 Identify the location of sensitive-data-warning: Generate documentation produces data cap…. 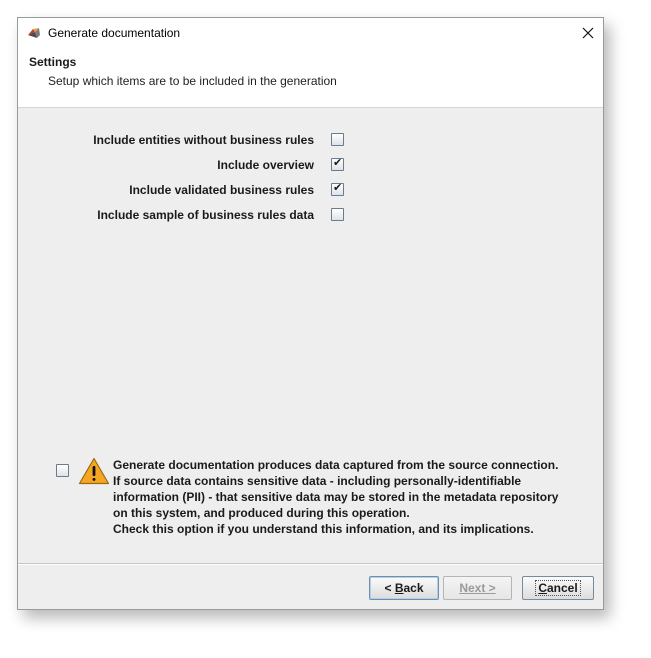
(348, 497).